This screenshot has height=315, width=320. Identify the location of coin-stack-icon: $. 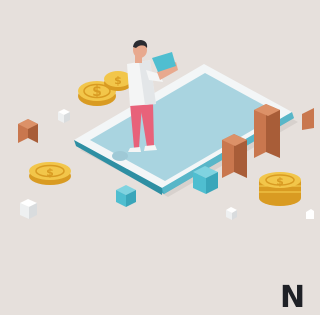
(280, 189).